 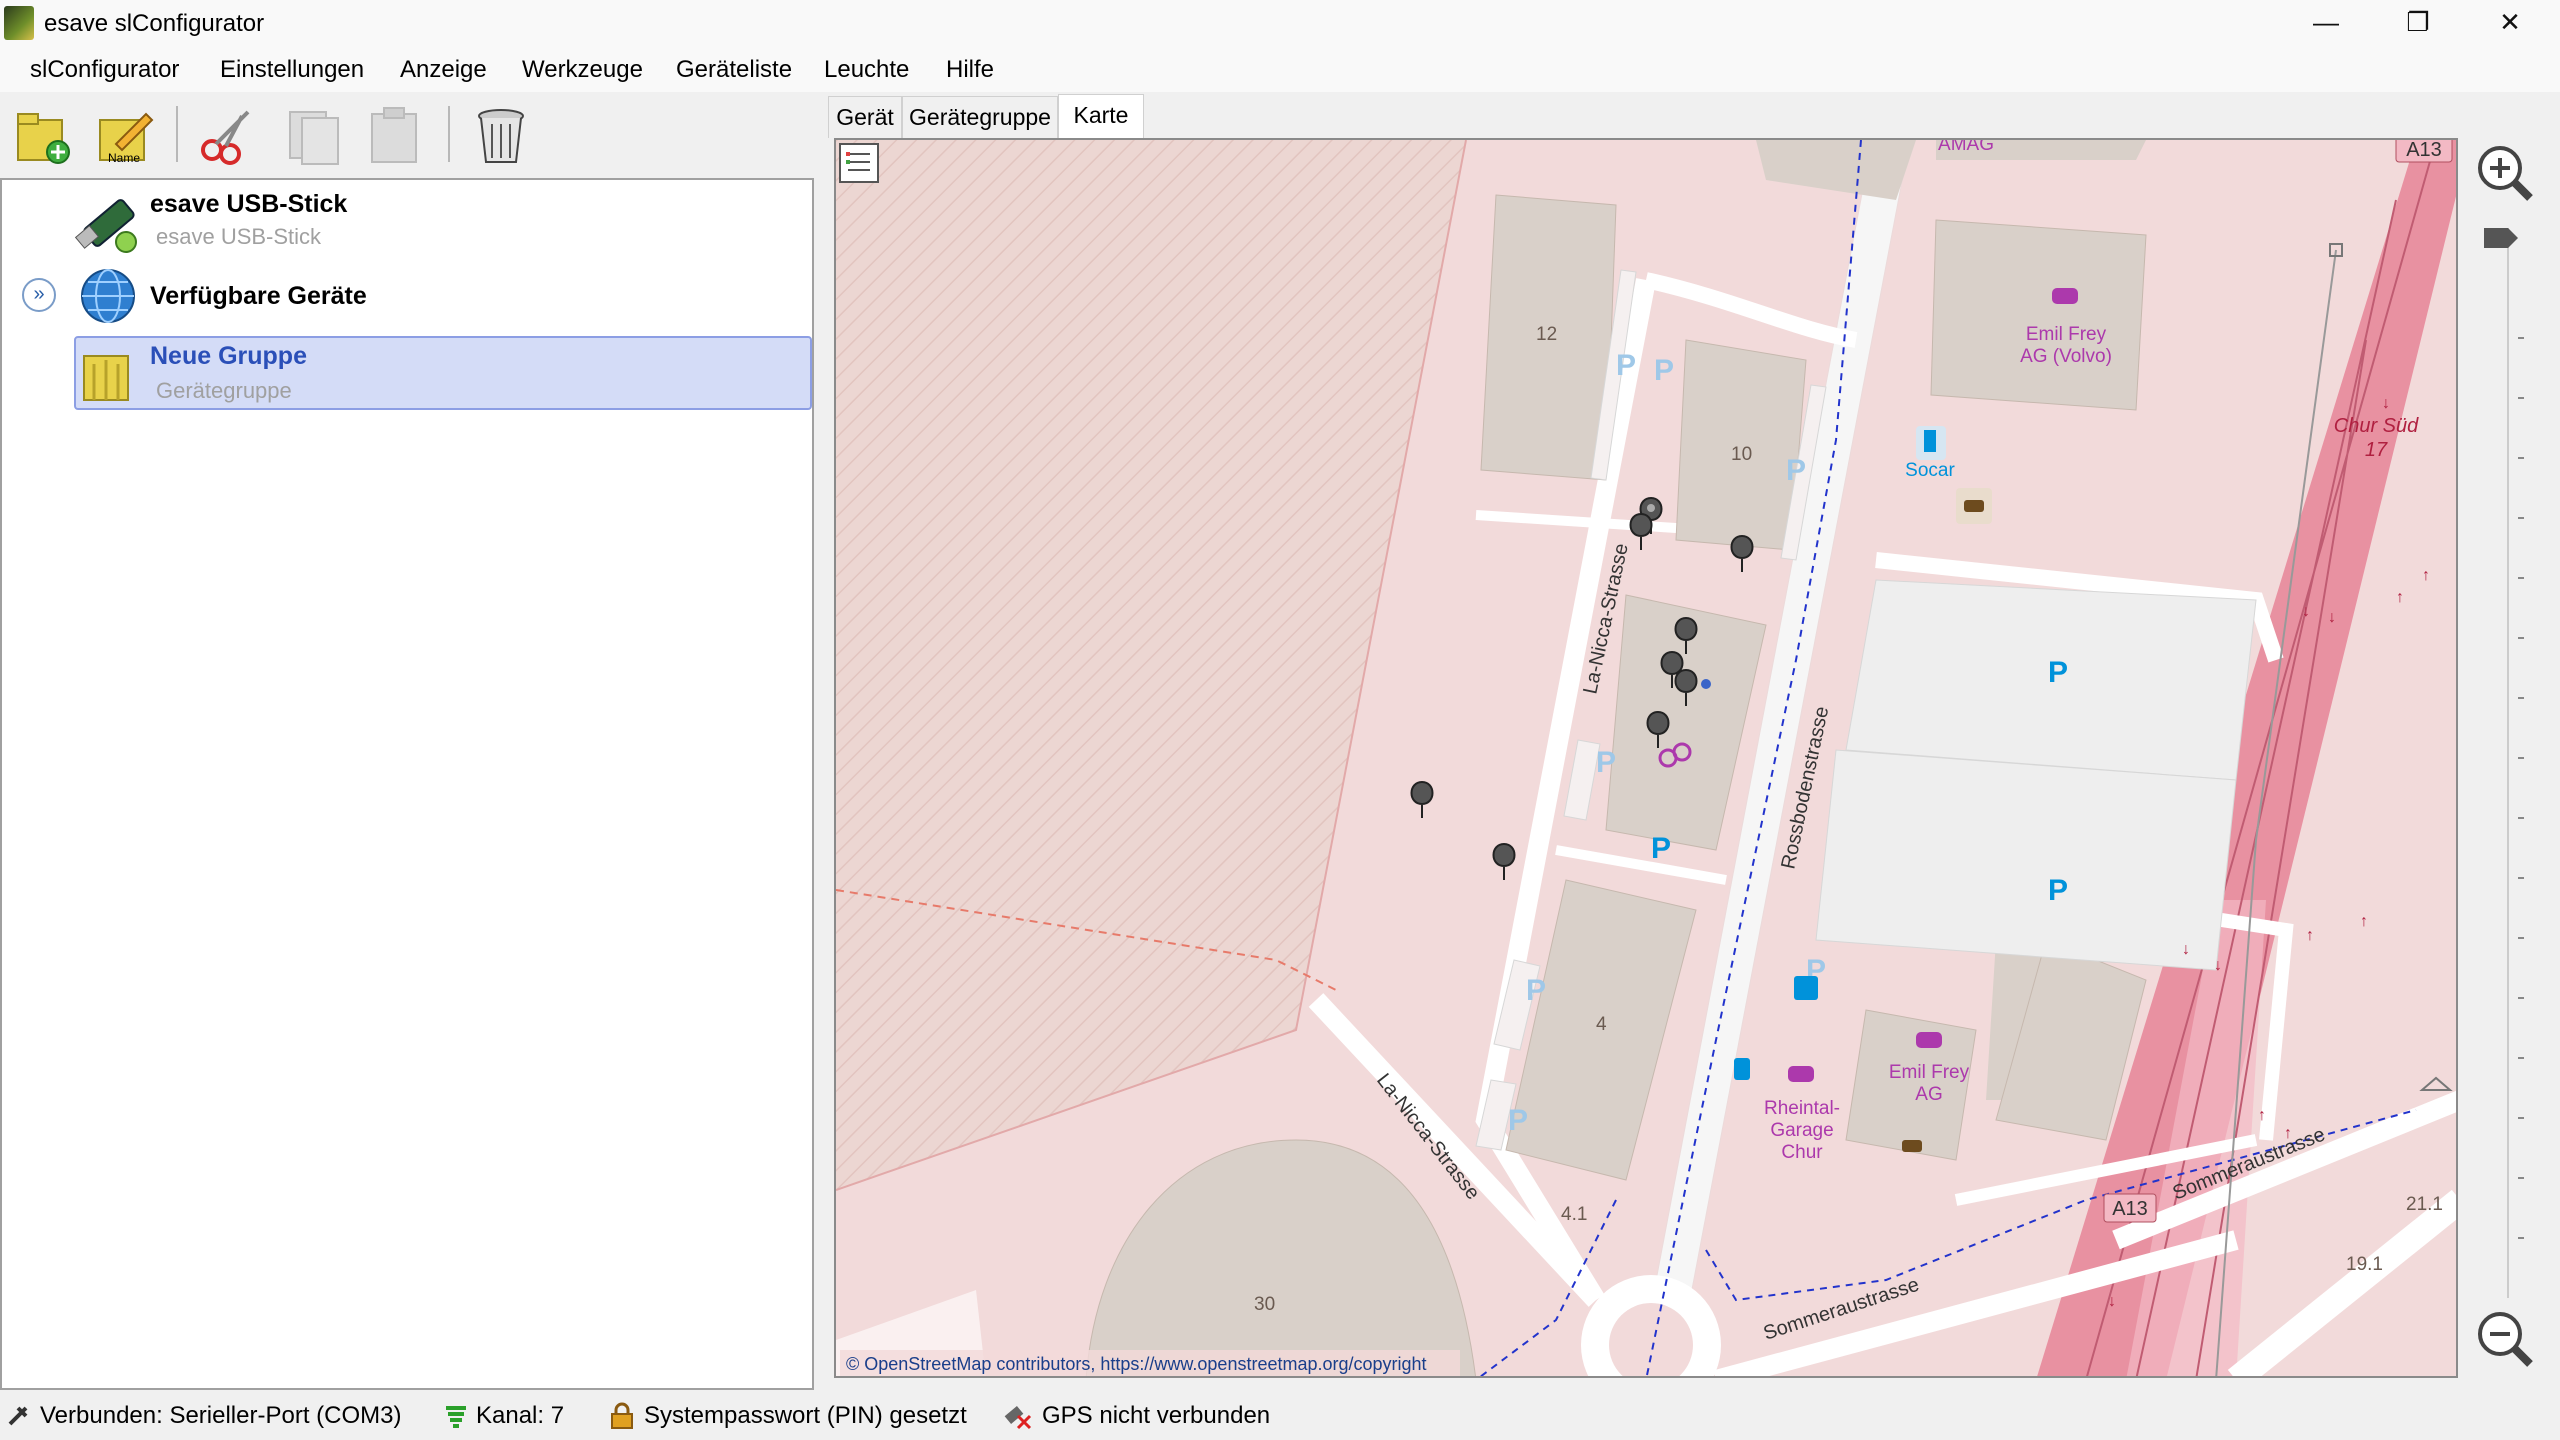 I want to click on status-connection: Verbunden: Serieller-Port (COM3), so click(x=221, y=1415).